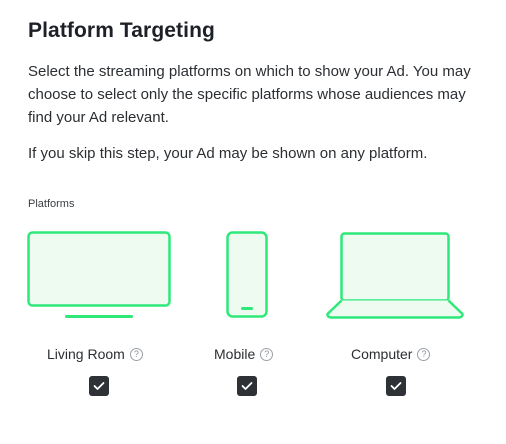  I want to click on platform-label: Living Room, so click(86, 354).